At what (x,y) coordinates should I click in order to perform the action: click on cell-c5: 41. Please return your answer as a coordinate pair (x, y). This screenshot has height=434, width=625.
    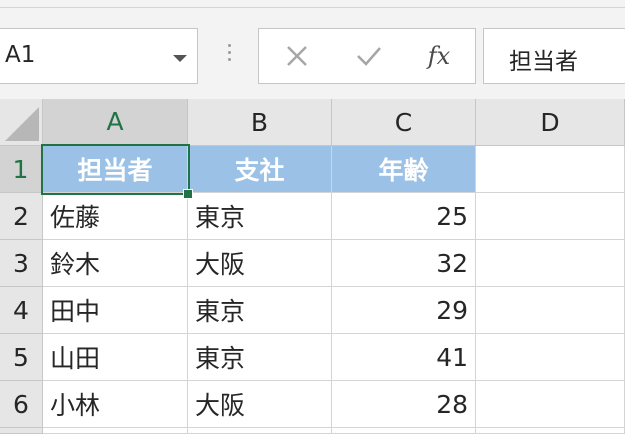
    Looking at the image, I should click on (404, 357).